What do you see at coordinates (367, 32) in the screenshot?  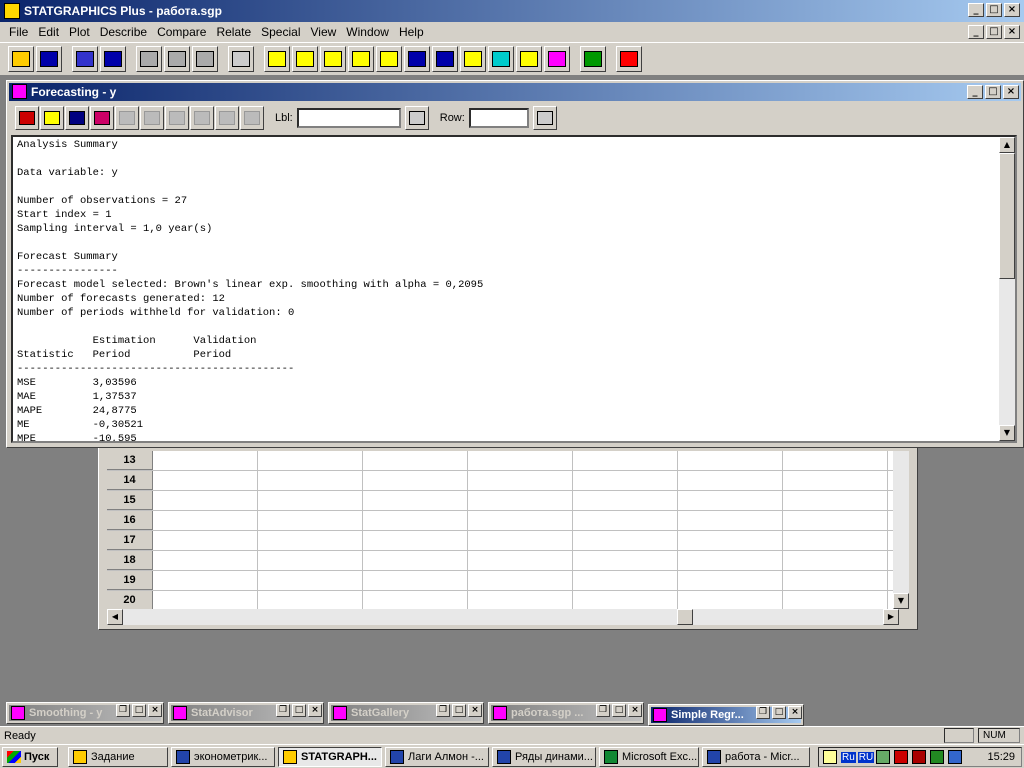 I see `menu-window: Window` at bounding box center [367, 32].